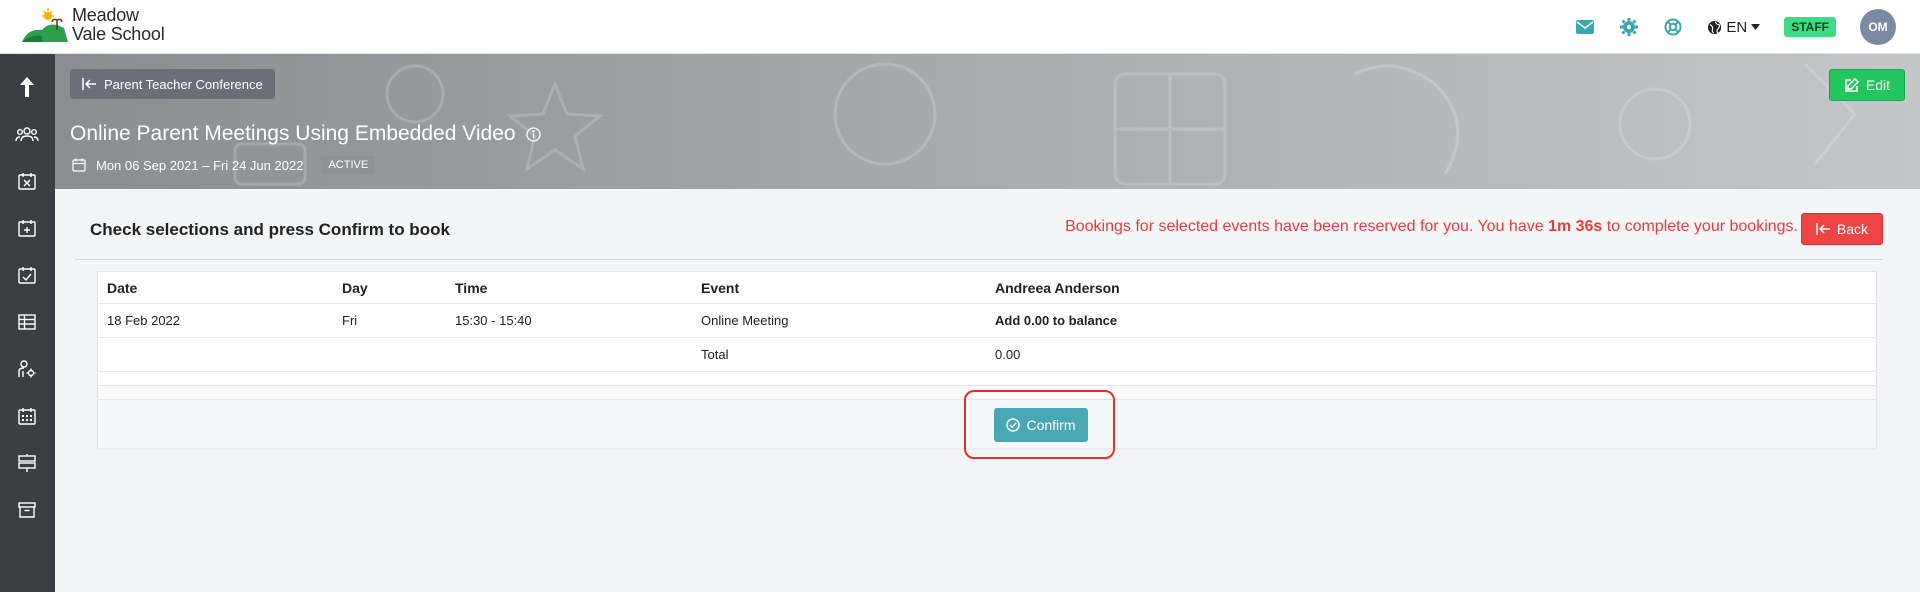  Describe the element at coordinates (1056, 320) in the screenshot. I see `table-cell-balance: Add 0.00 to balance` at that location.